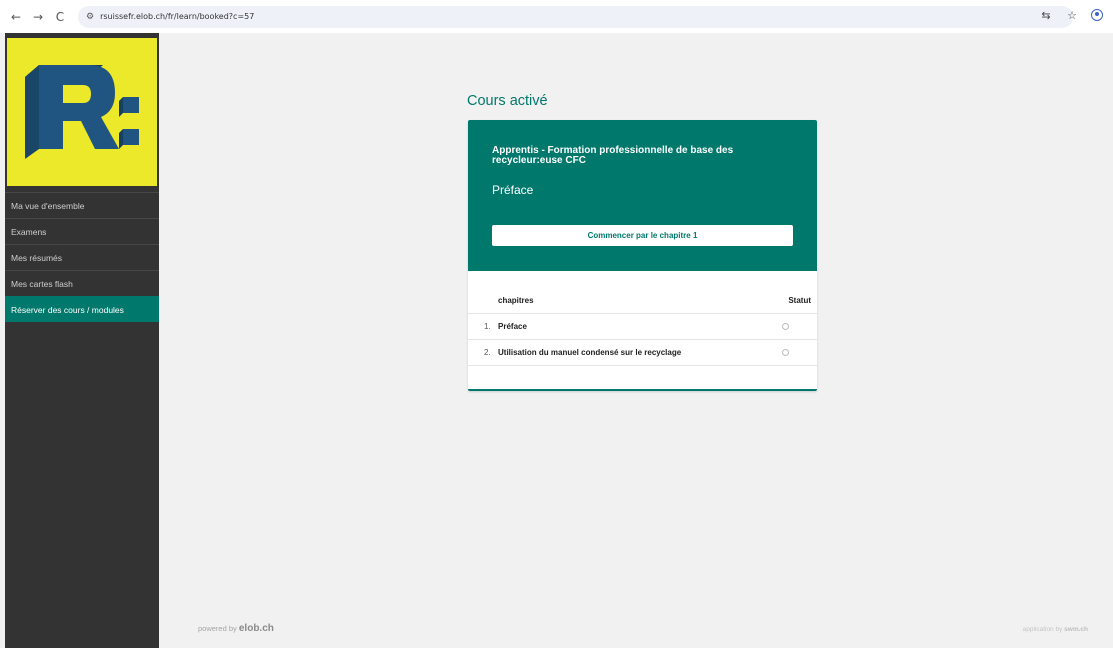  Describe the element at coordinates (507, 101) in the screenshot. I see `page-title: Cours activé` at that location.